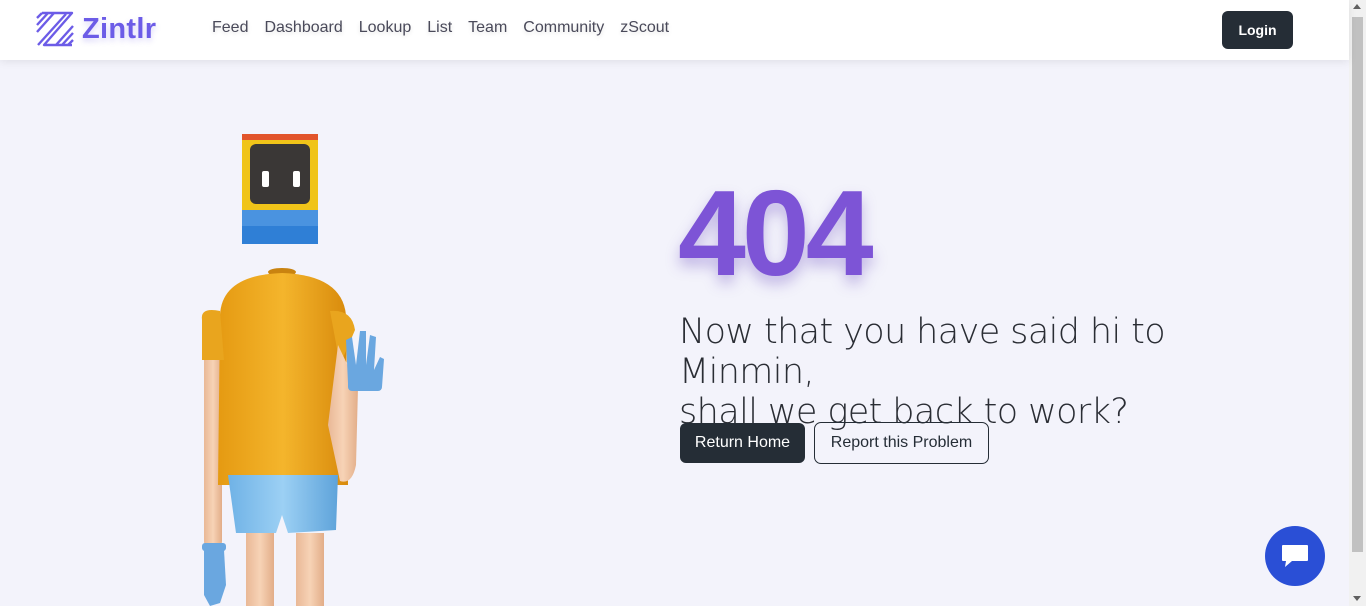 The height and width of the screenshot is (606, 1366). Describe the element at coordinates (119, 28) in the screenshot. I see `brand-name: Zintlr` at that location.